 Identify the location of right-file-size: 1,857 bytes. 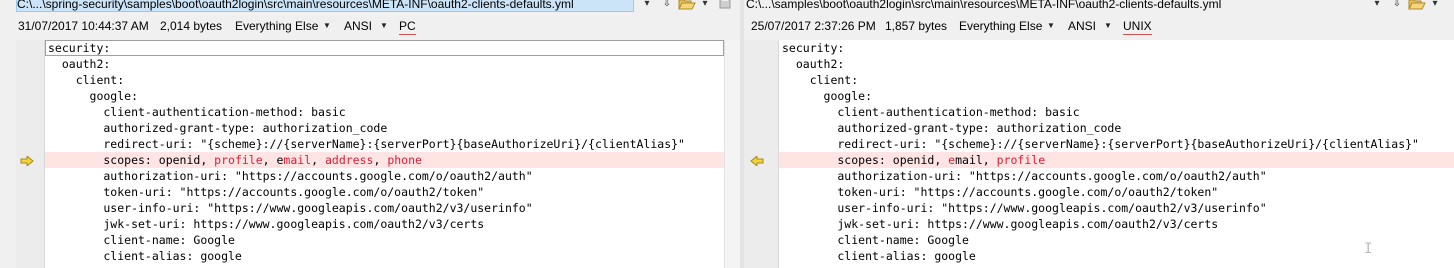
(916, 26).